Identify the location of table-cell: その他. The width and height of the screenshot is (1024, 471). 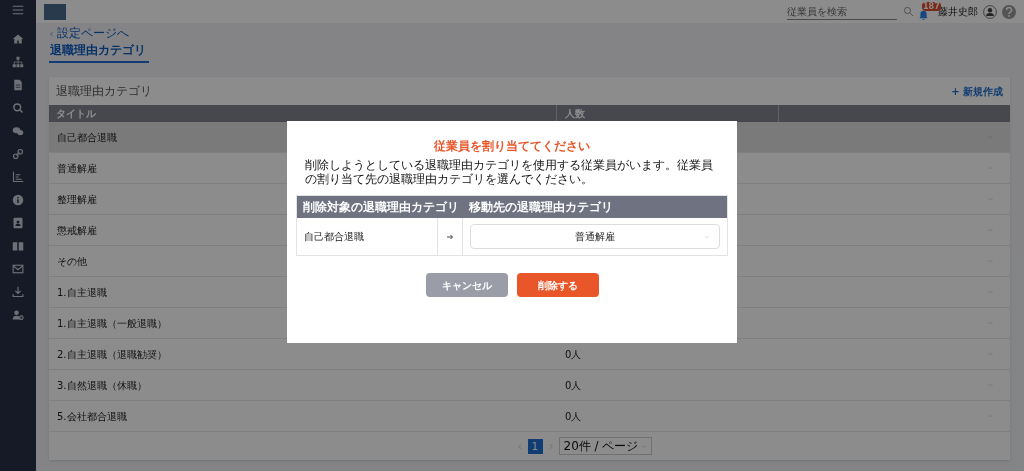
(72, 261).